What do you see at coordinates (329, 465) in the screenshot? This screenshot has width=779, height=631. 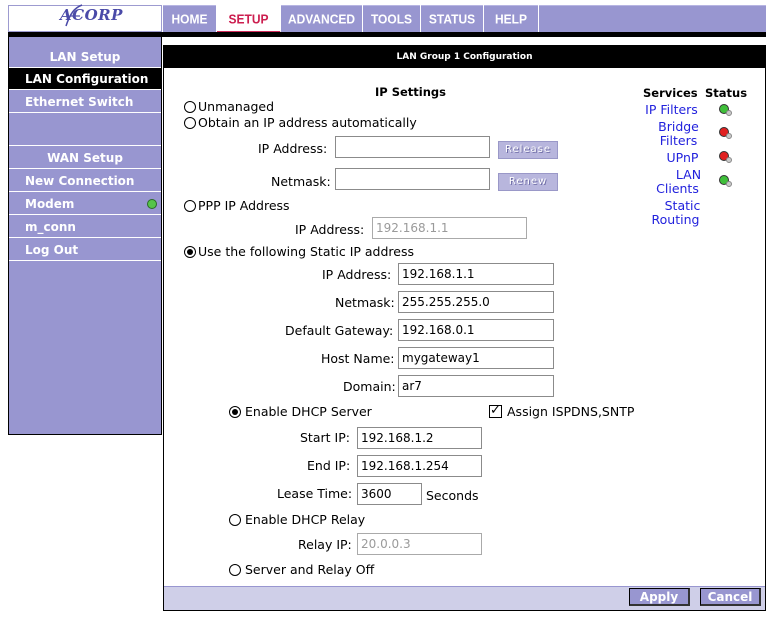 I see `end-ip-label: End IP:` at bounding box center [329, 465].